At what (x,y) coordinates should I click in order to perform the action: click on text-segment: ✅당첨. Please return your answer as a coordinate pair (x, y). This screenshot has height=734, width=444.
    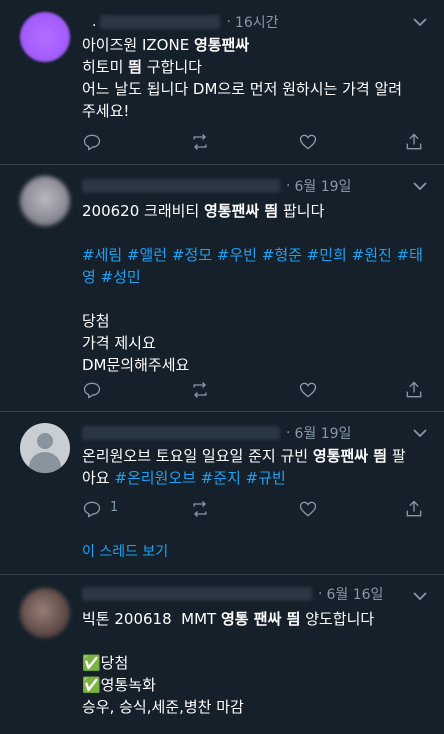
    Looking at the image, I should click on (105, 663).